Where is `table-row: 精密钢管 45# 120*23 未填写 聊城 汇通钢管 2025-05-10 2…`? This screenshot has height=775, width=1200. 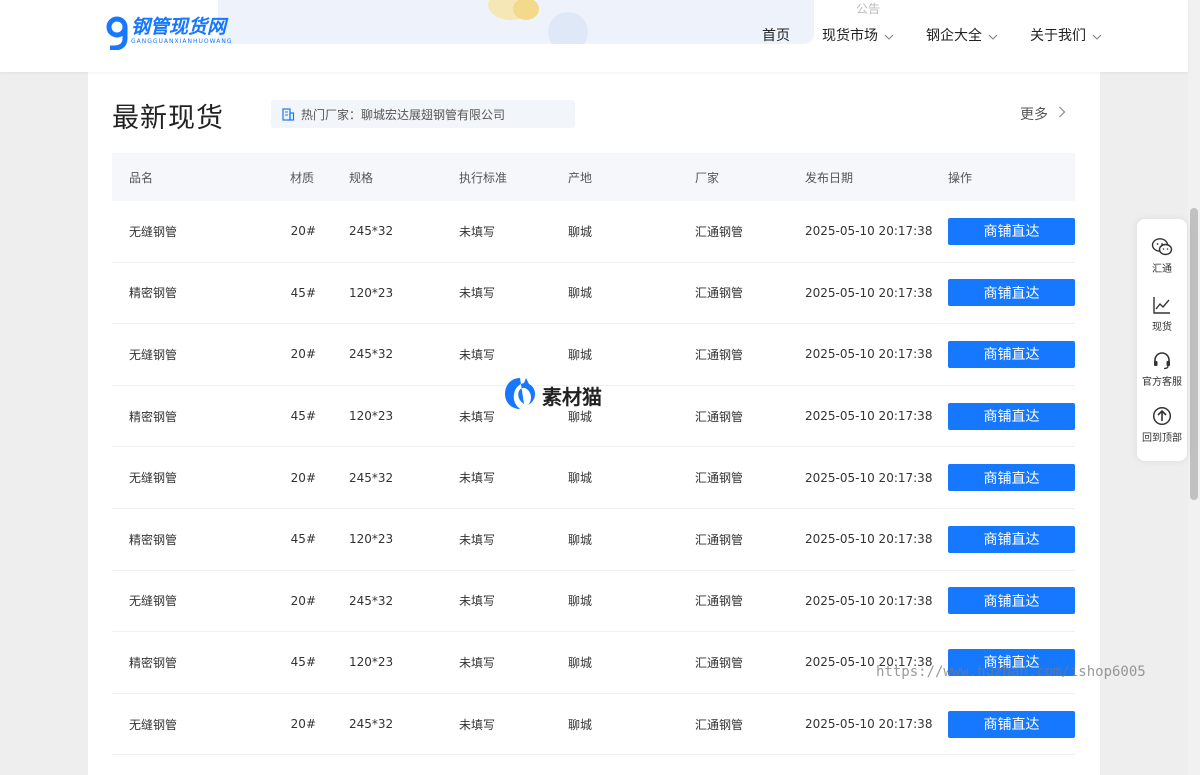 table-row: 精密钢管 45# 120*23 未填写 聊城 汇通钢管 2025-05-10 2… is located at coordinates (593, 663).